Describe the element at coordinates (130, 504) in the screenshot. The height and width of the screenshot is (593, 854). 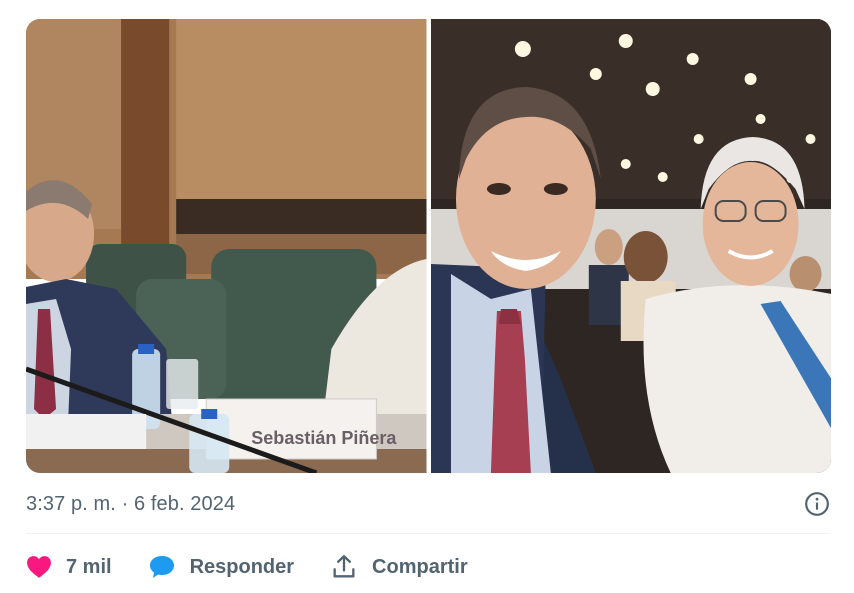
I see `tweet-timestamp: 3:37 p. m. · 6 feb. 2024` at that location.